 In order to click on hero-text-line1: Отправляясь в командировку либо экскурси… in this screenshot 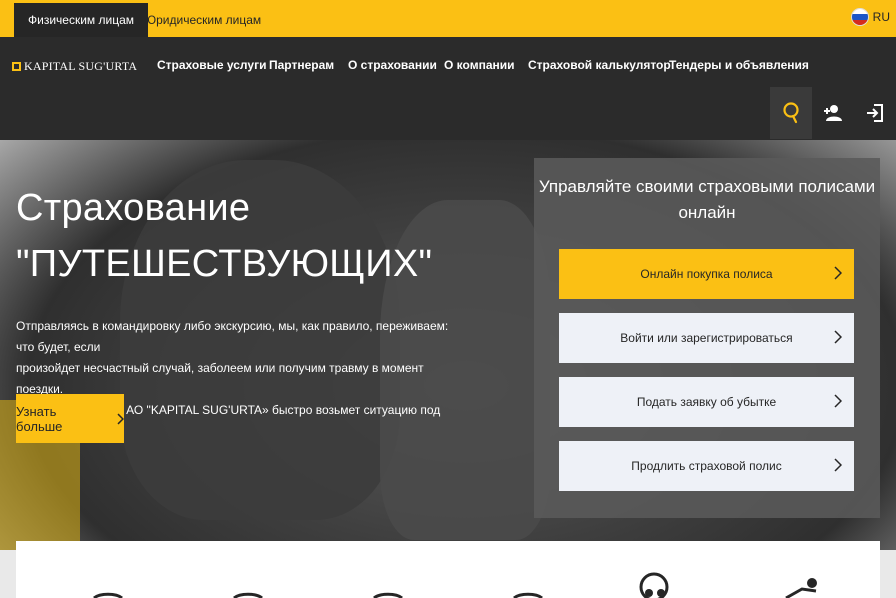, I will do `click(232, 336)`.